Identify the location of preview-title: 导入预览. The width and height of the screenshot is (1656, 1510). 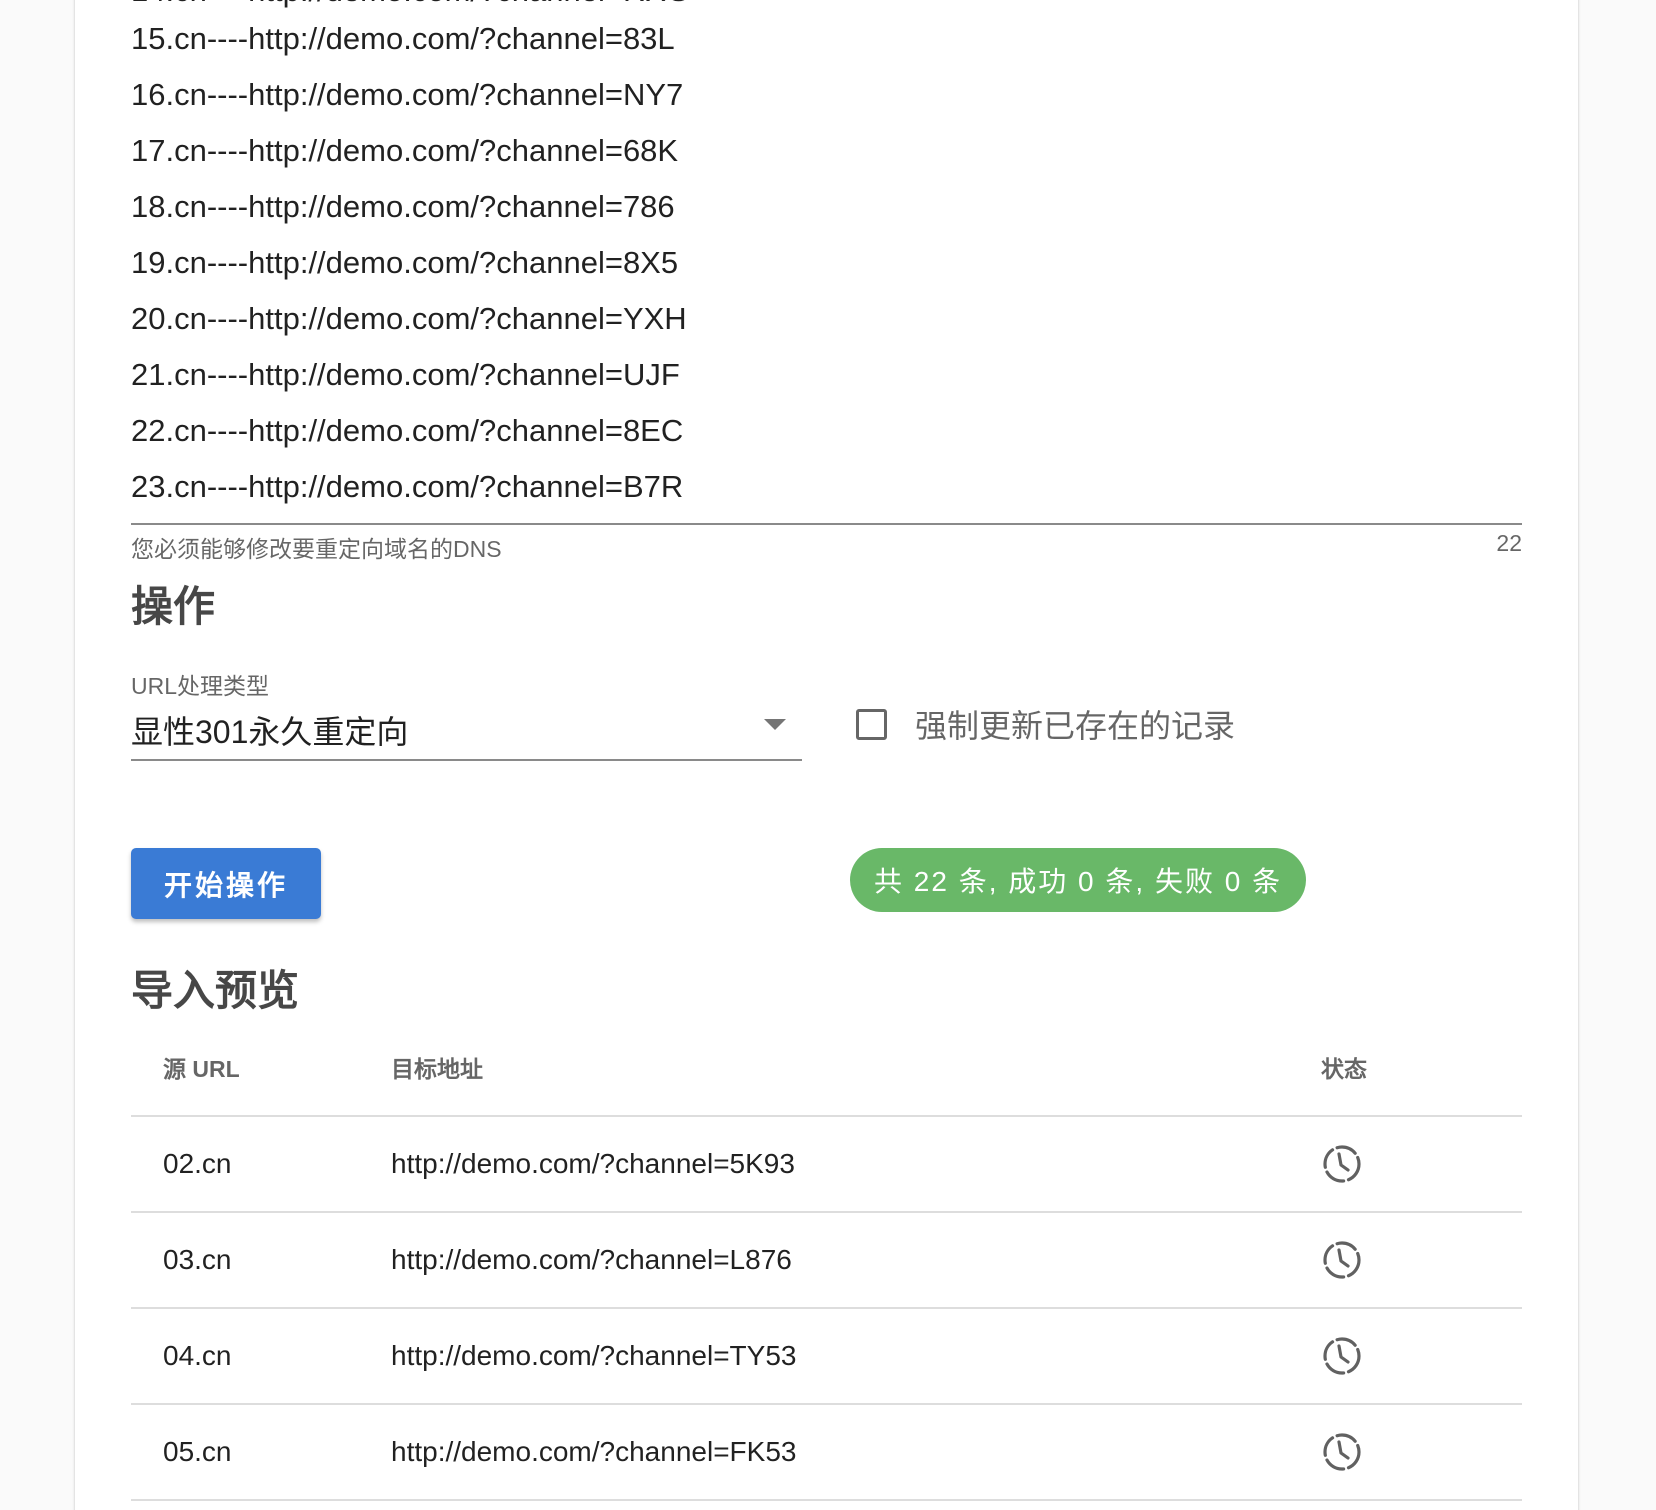
(215, 990).